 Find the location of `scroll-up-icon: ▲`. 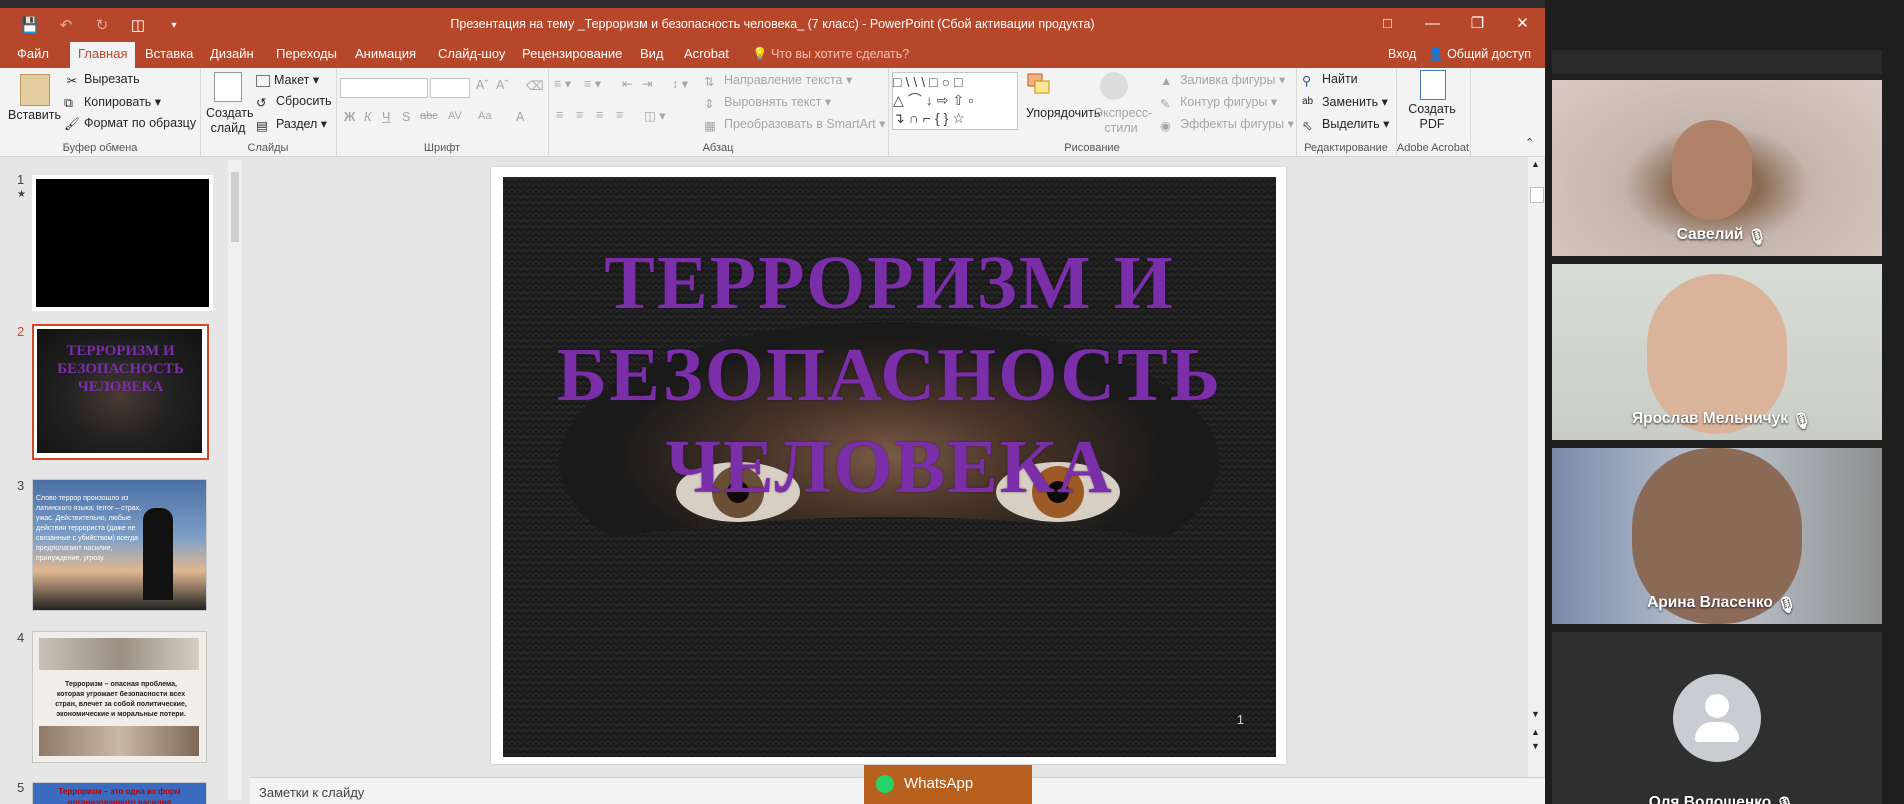

scroll-up-icon: ▲ is located at coordinates (1535, 164).